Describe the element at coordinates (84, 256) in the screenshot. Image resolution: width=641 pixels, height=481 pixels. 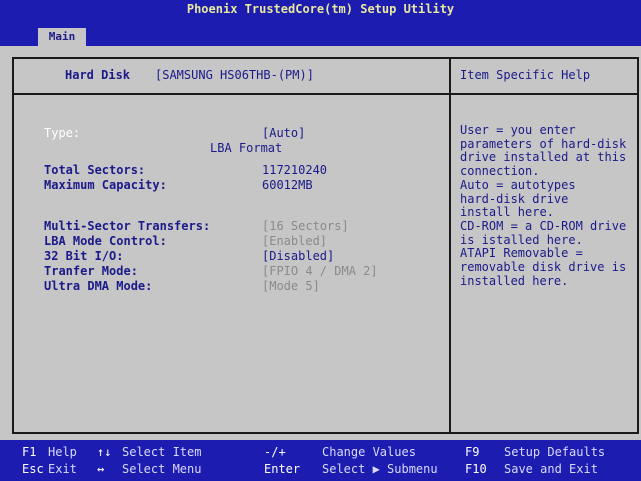
I see `bit32-label: 32 Bit I/O:` at that location.